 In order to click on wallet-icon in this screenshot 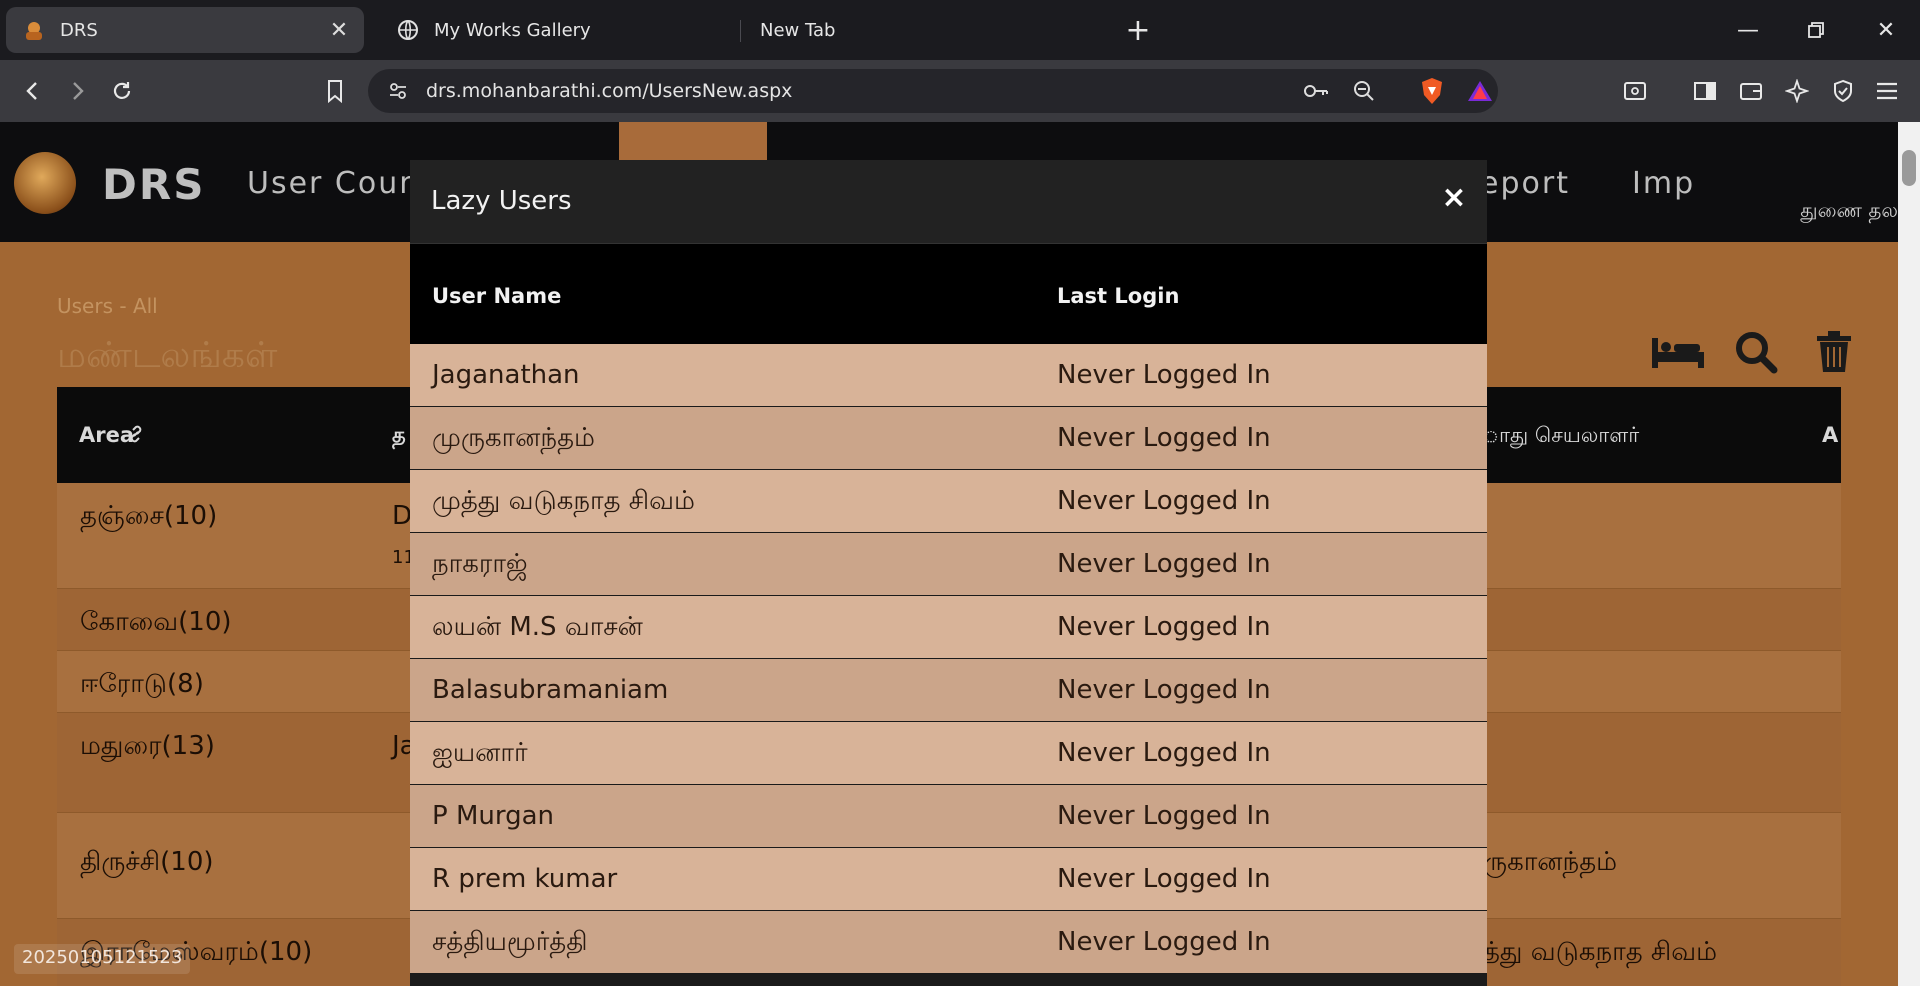, I will do `click(1751, 91)`.